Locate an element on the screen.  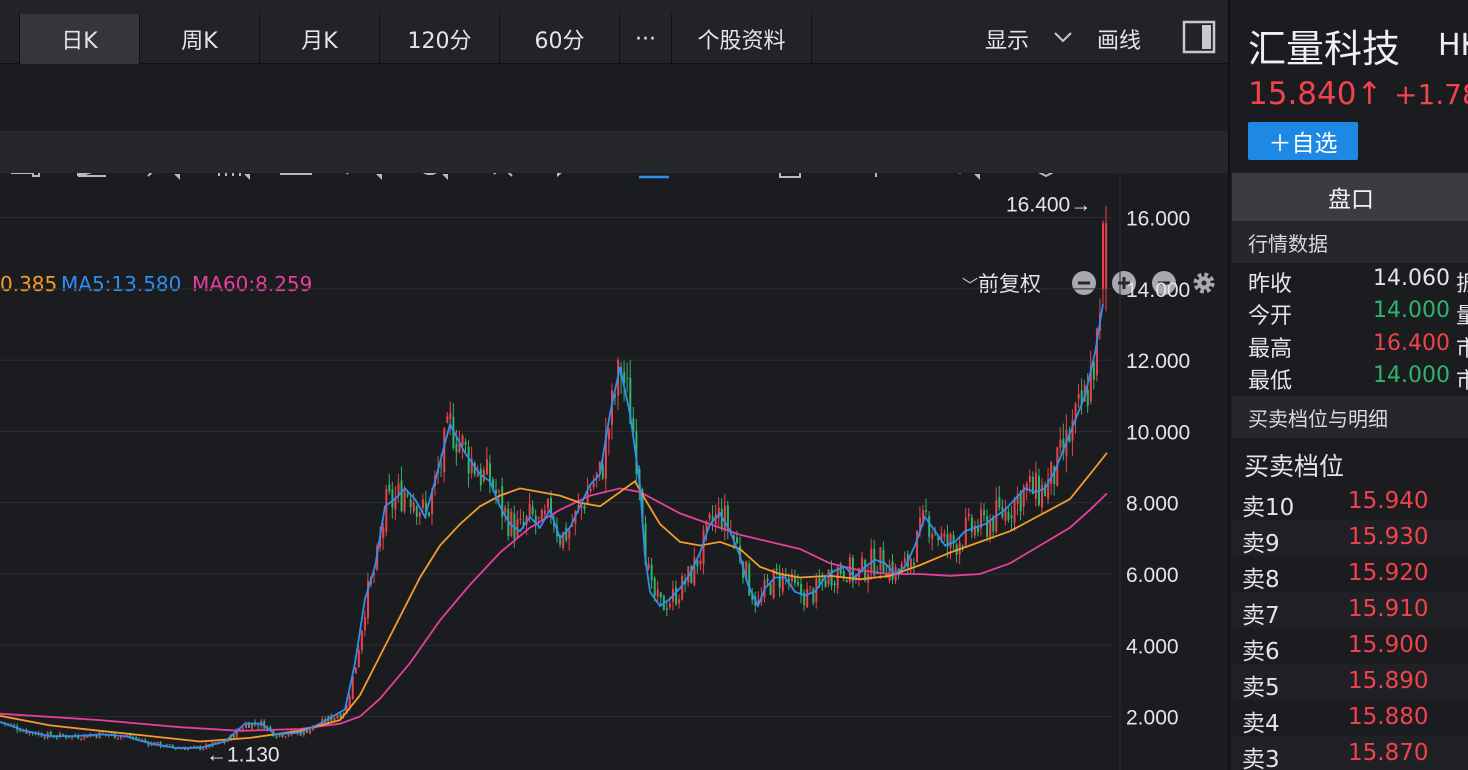
high-price-marker: 16.400→ is located at coordinates (1048, 204).